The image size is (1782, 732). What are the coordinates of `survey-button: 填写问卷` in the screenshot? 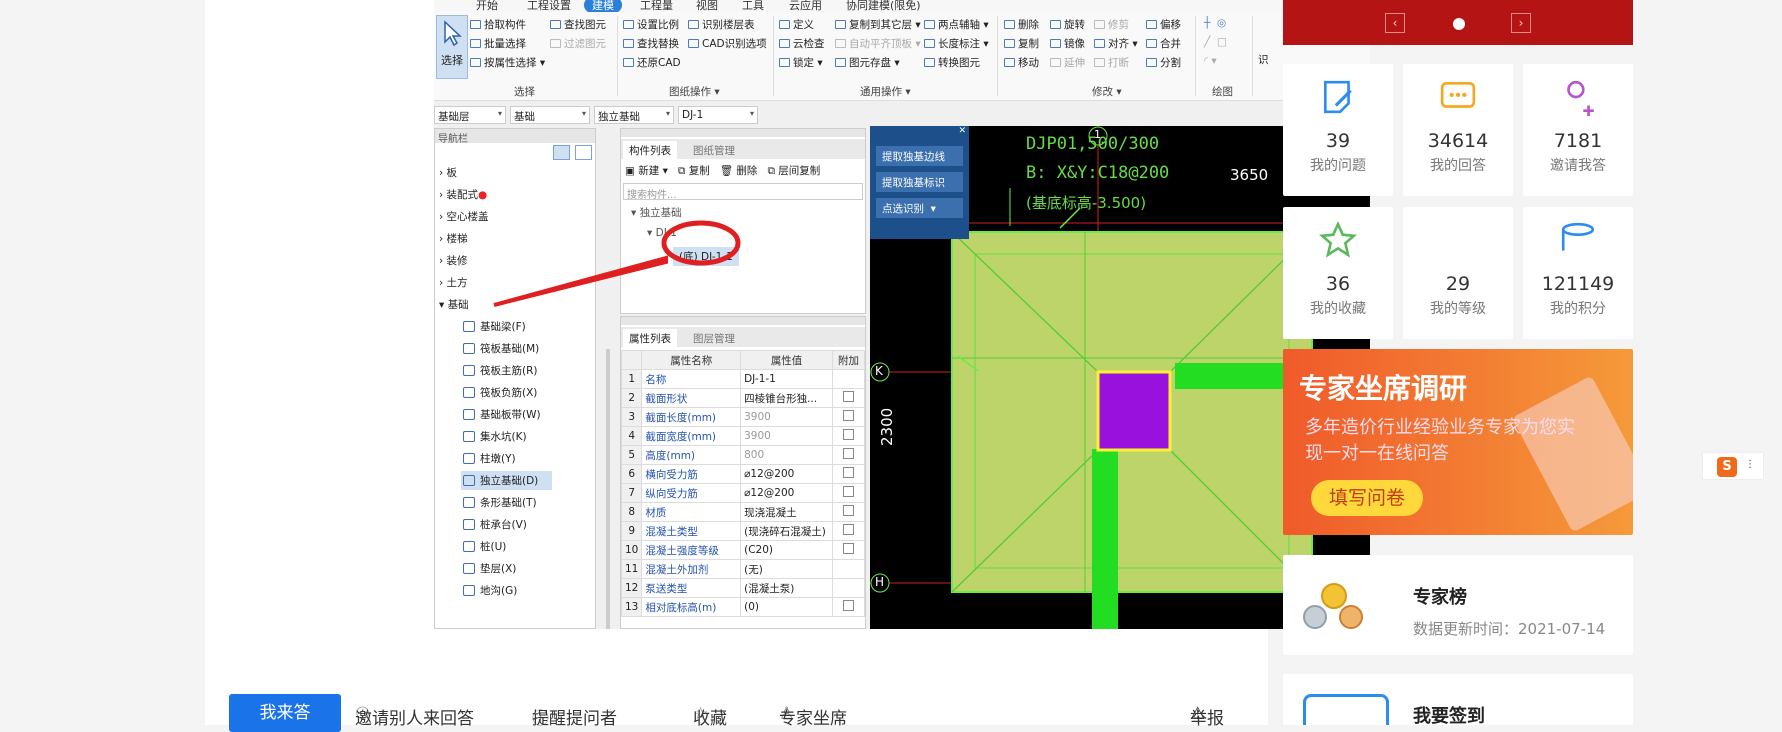 It's located at (1367, 498).